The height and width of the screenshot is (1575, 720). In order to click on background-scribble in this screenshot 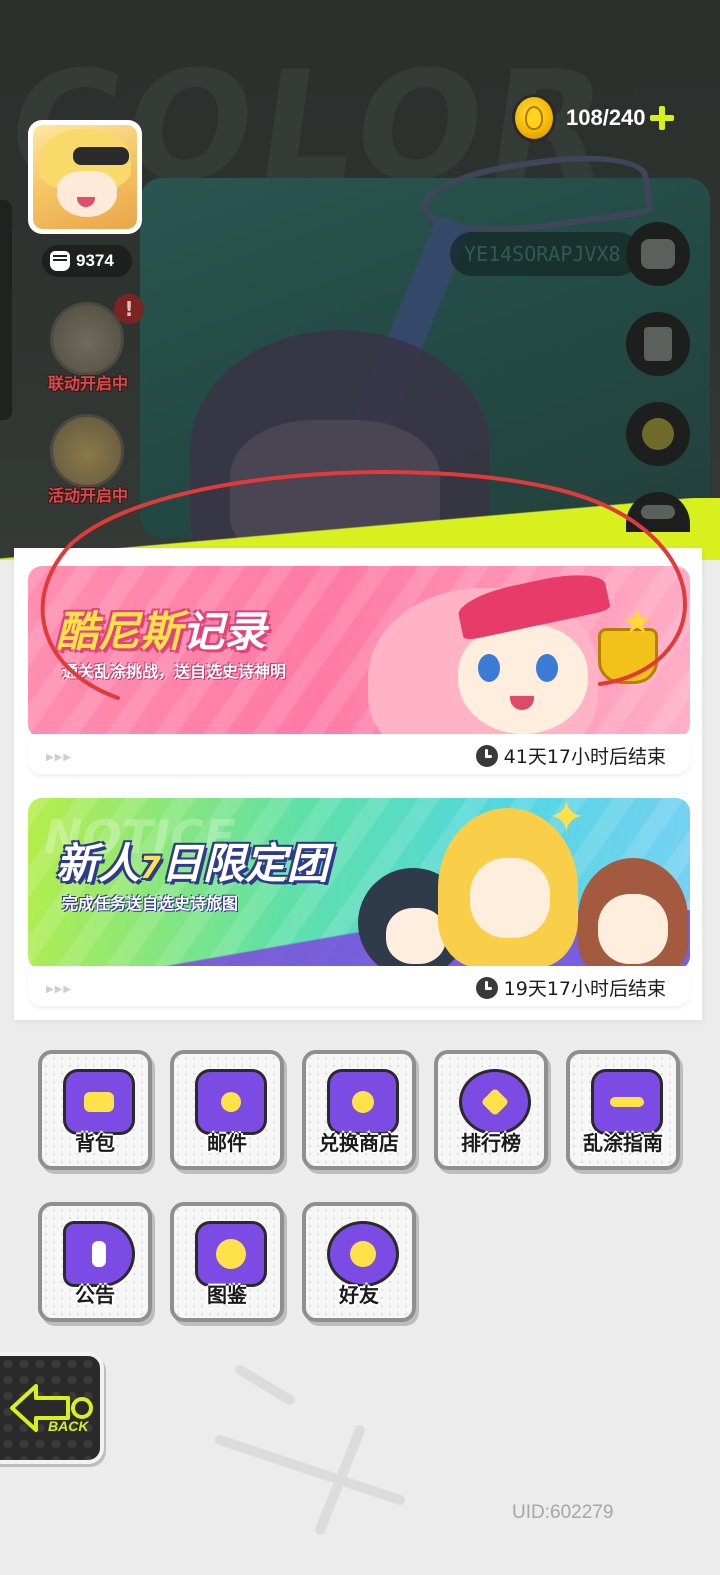, I will do `click(310, 1450)`.